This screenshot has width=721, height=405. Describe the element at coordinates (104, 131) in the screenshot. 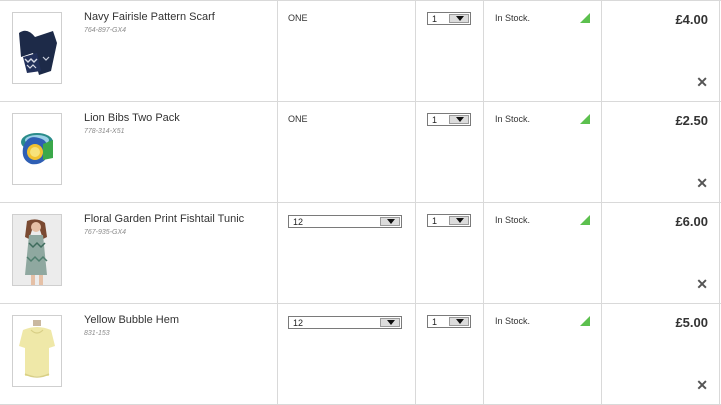

I see `product-code: 778-314-X51` at that location.